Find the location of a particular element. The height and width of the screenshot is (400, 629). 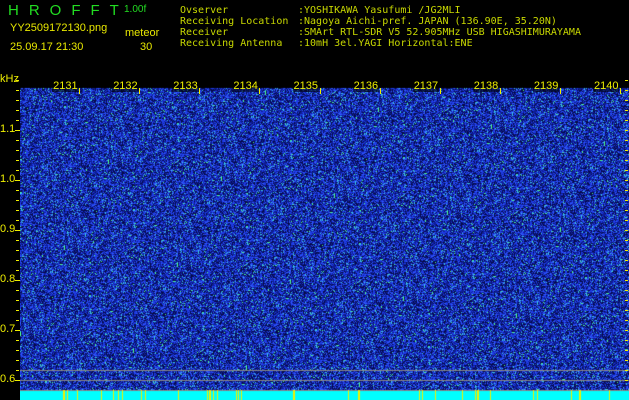

info-value: :10mH 3el.YAGI Horizontal:ENE is located at coordinates (385, 43).